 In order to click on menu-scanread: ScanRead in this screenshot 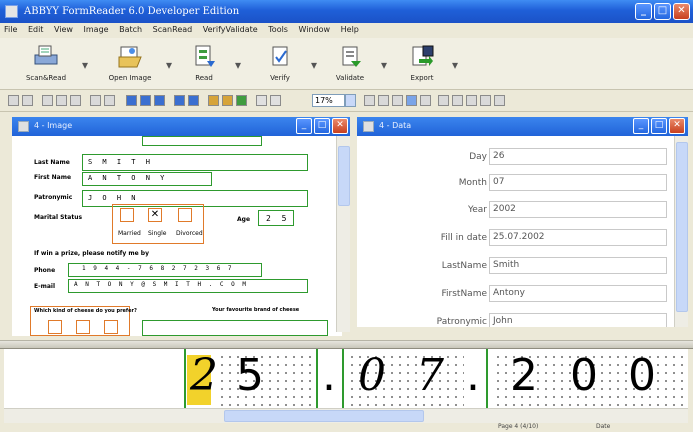, I will do `click(173, 28)`.